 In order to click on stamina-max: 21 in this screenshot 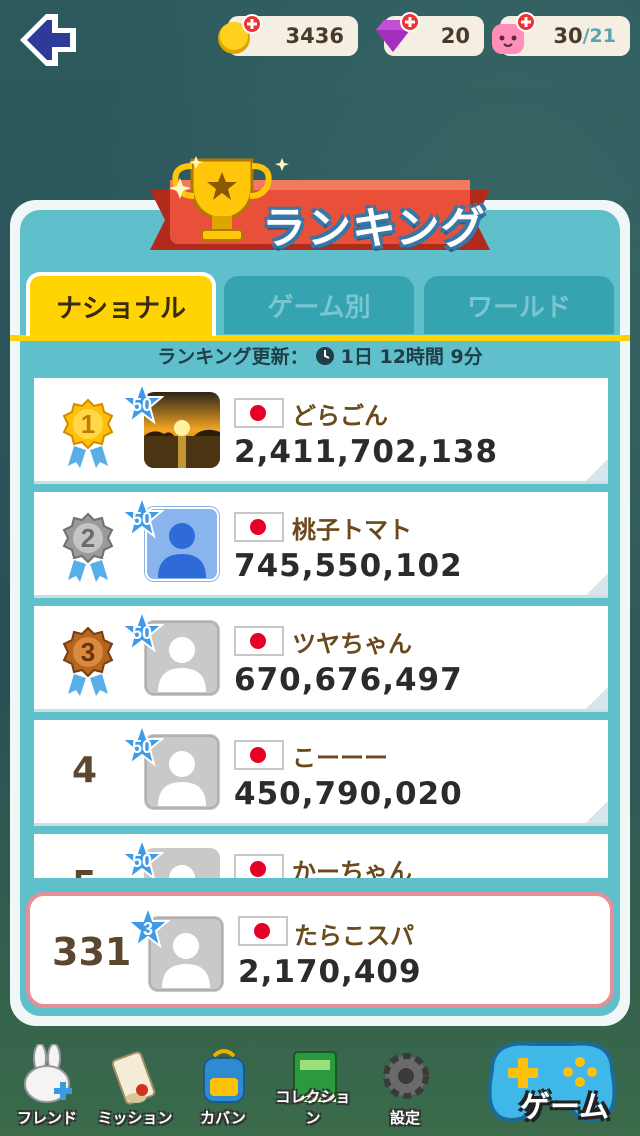, I will do `click(602, 36)`.